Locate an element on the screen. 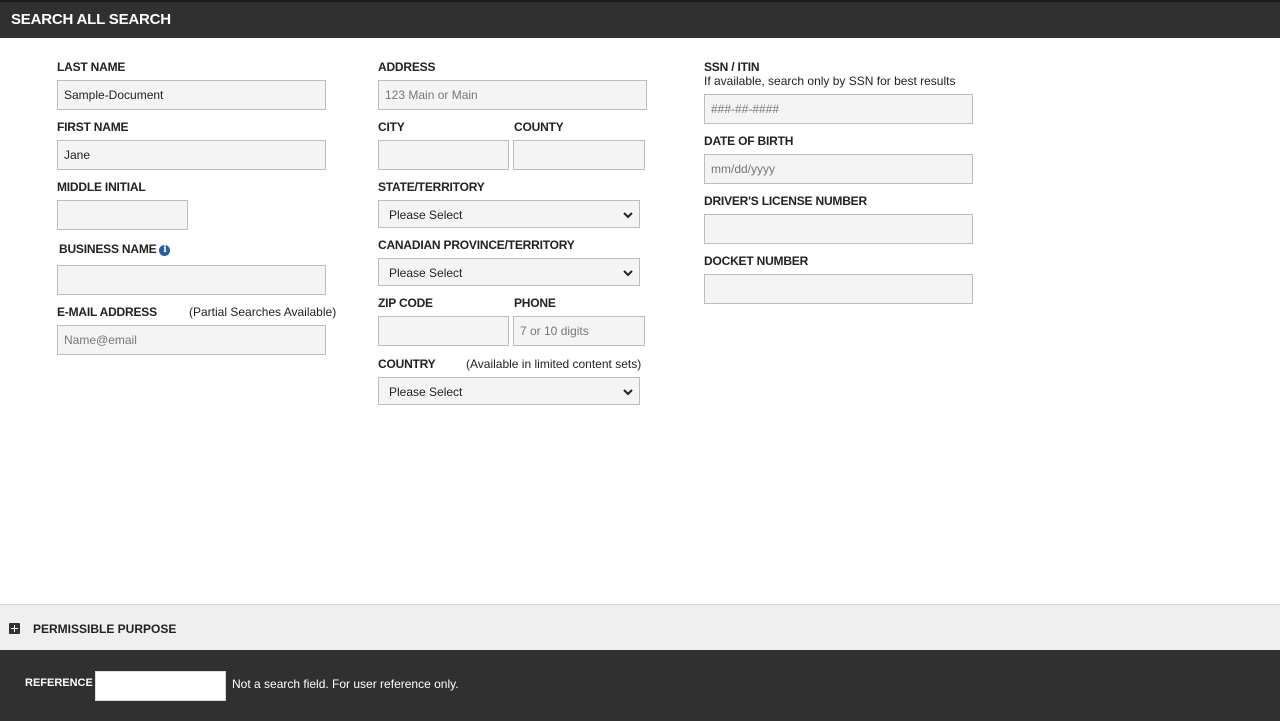  middle-initial-input is located at coordinates (122, 215).